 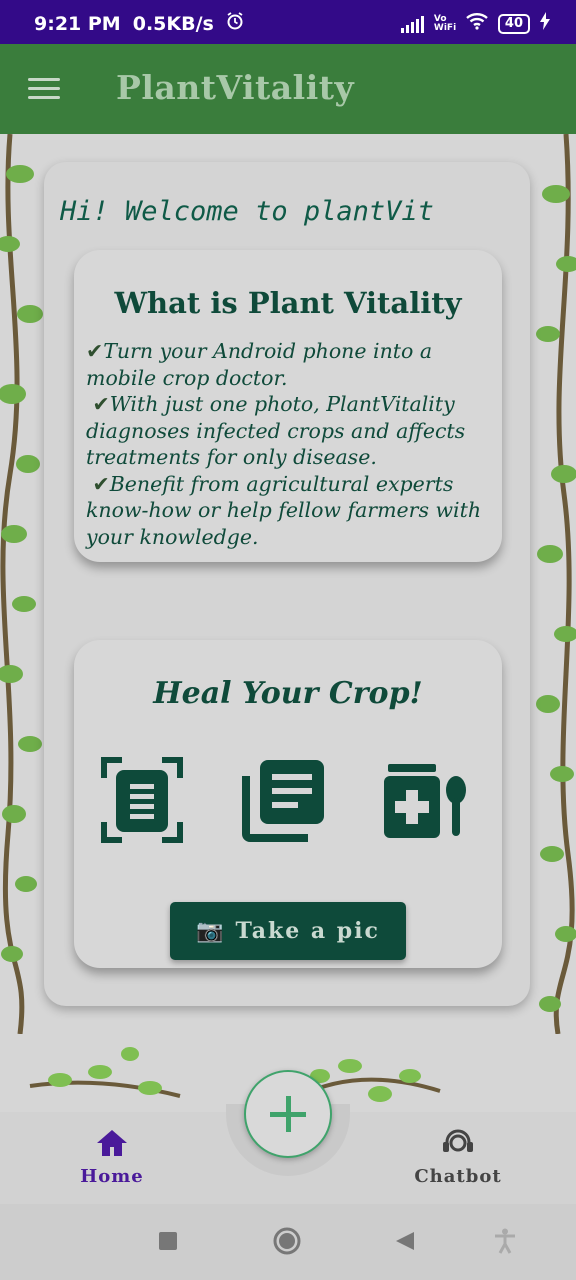 What do you see at coordinates (477, 23) in the screenshot?
I see `wifi-icon` at bounding box center [477, 23].